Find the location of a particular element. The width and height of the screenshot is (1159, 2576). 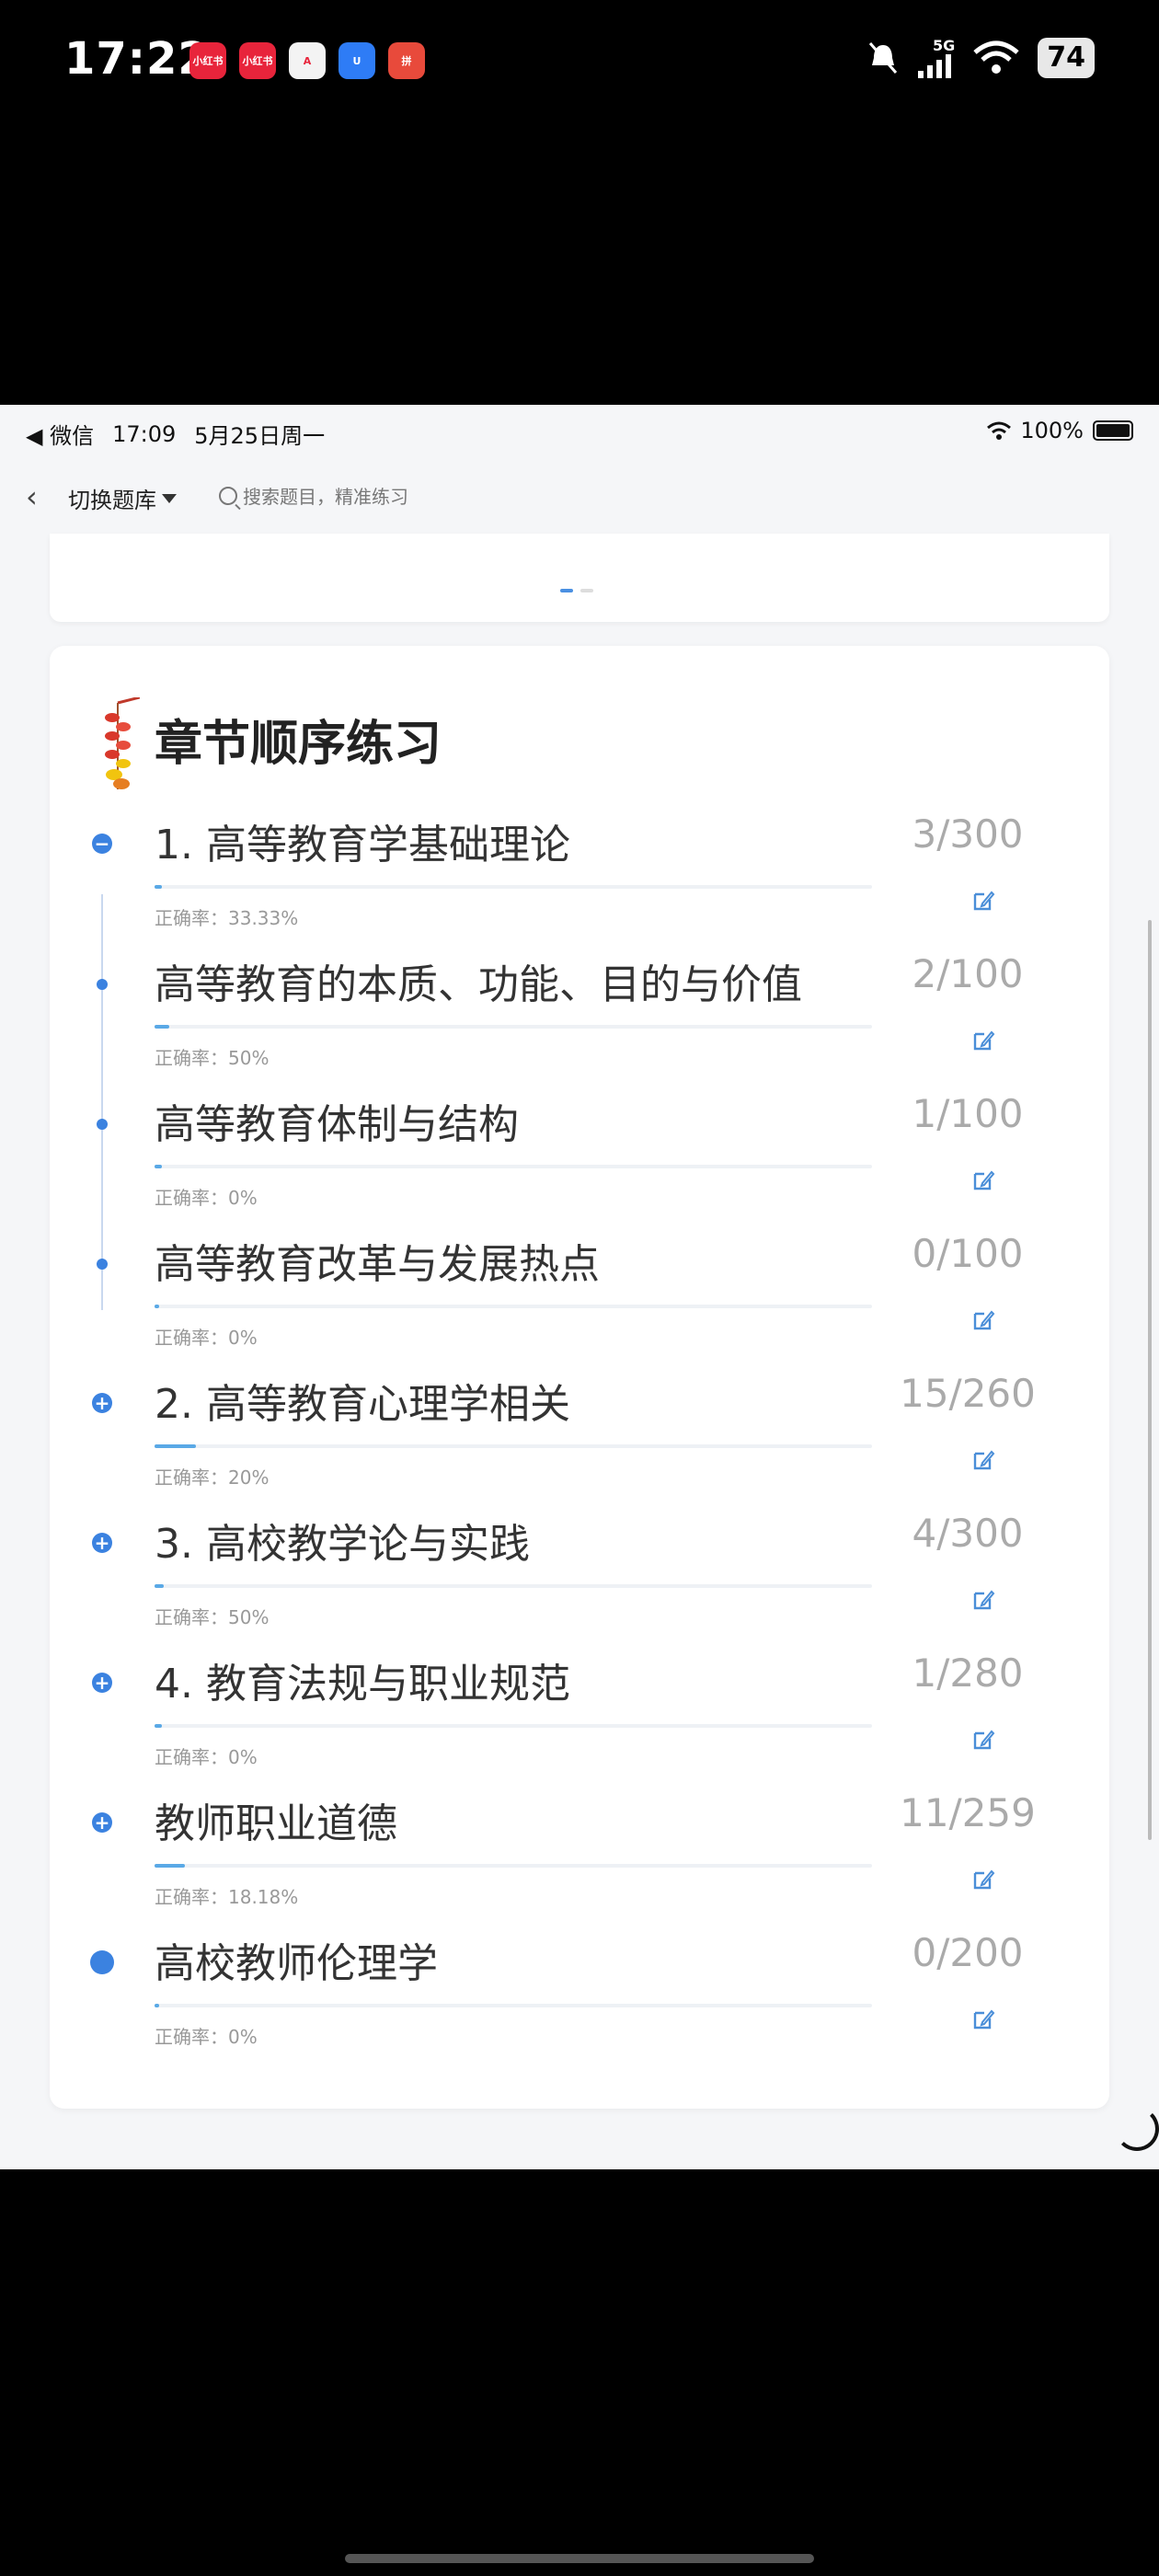

carousel-dot-active is located at coordinates (566, 590).